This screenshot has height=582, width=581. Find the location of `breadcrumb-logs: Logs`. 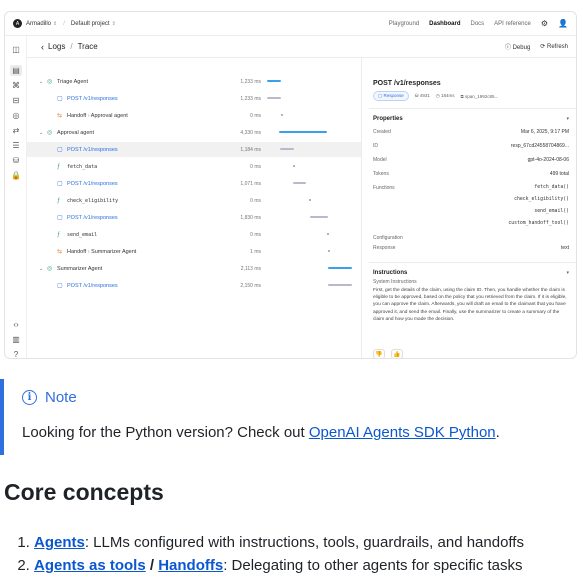

breadcrumb-logs: Logs is located at coordinates (56, 46).